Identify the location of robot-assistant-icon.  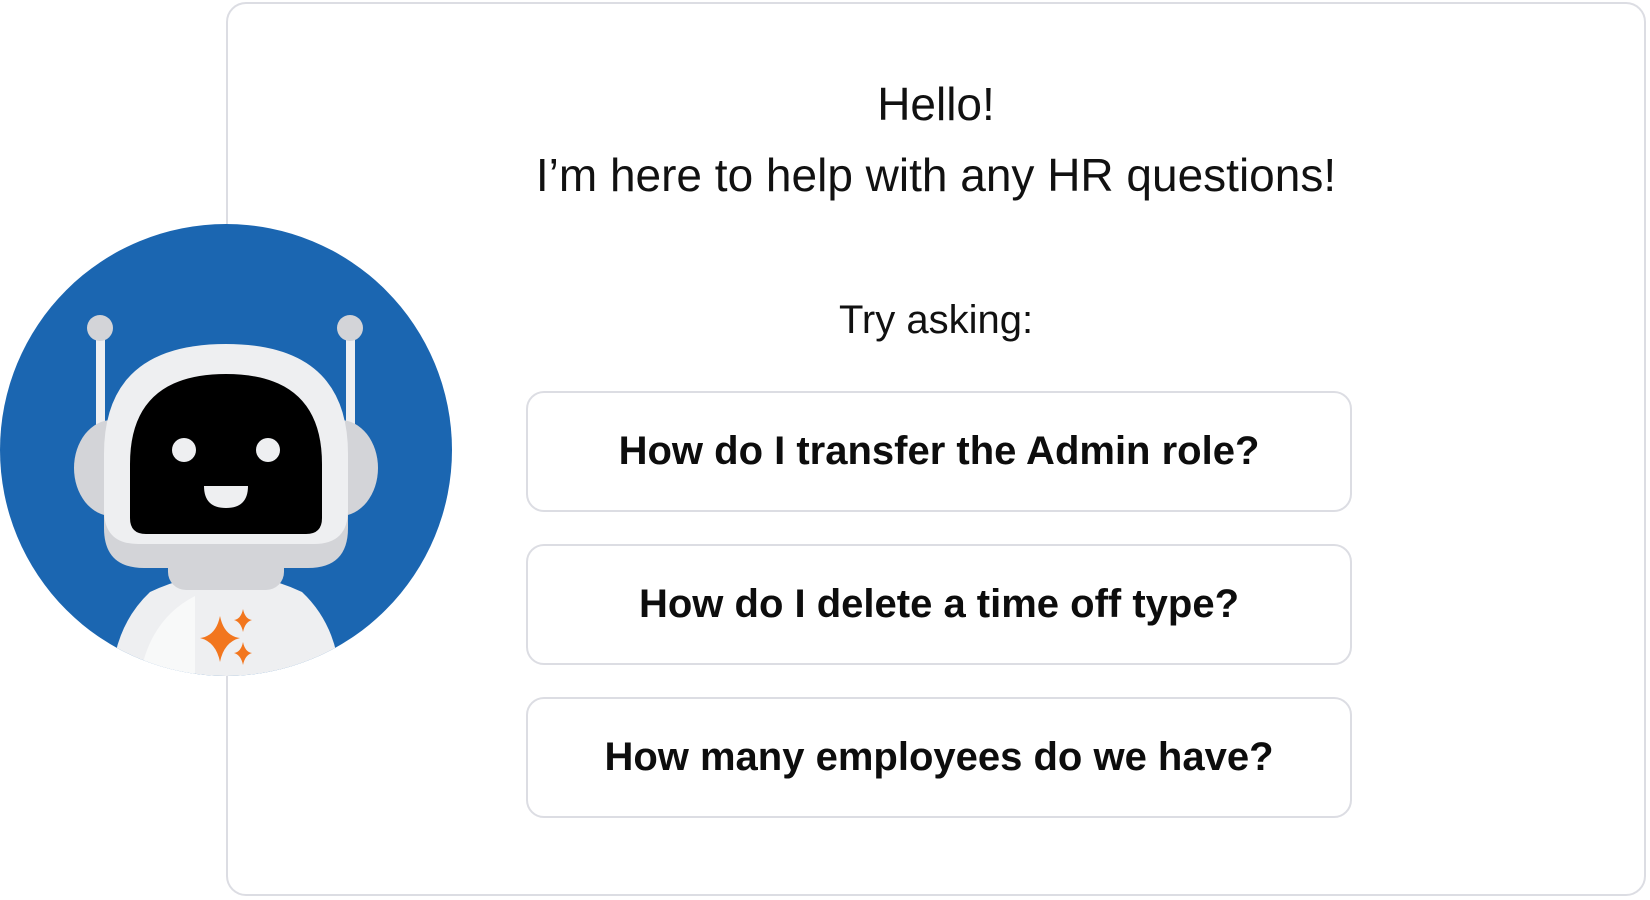
(226, 450).